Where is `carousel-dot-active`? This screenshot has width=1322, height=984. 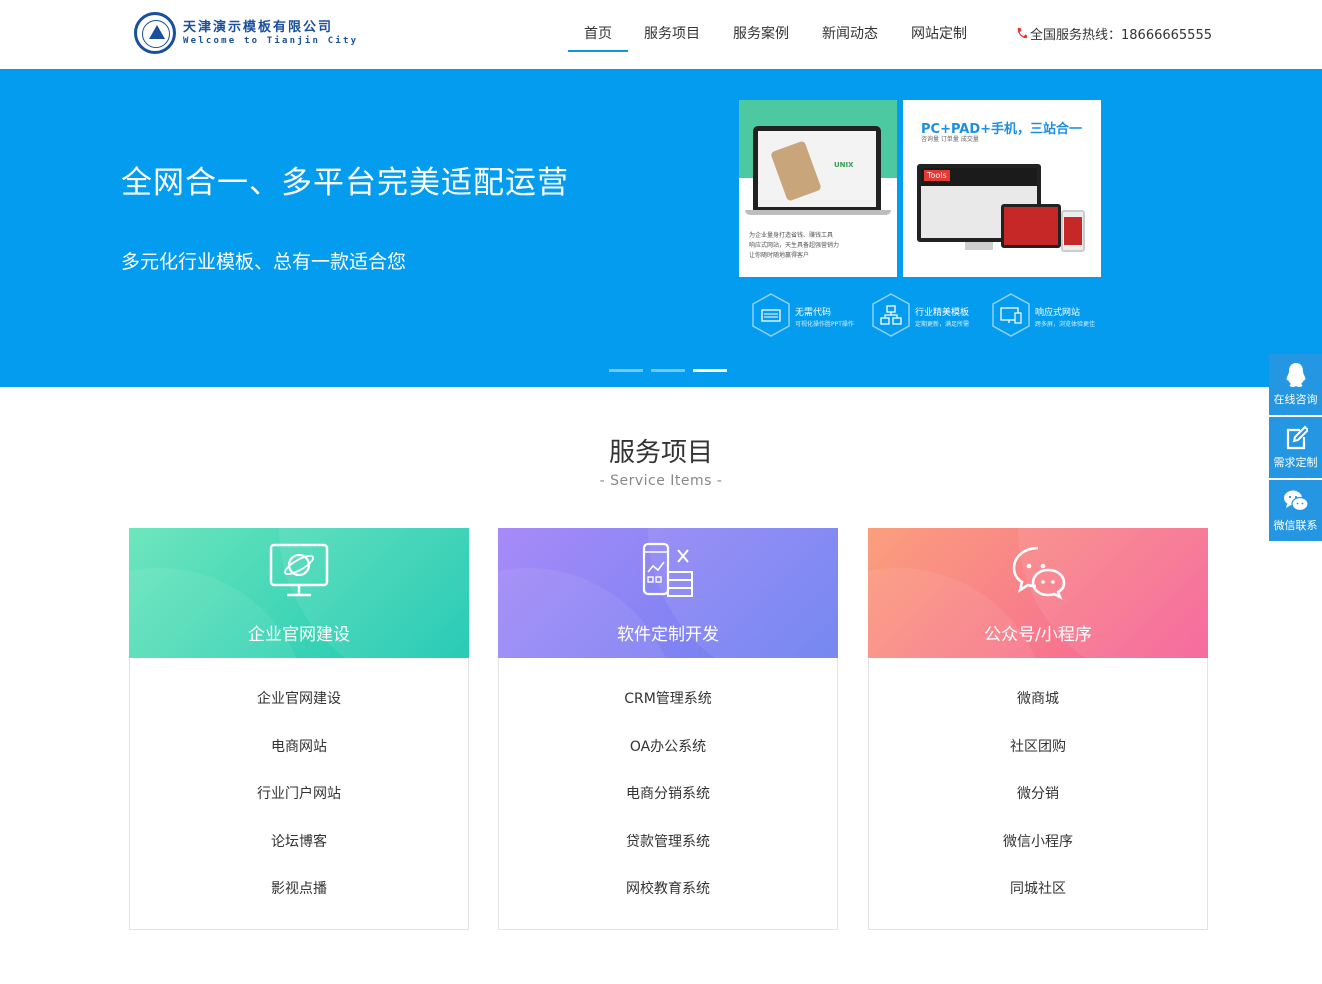 carousel-dot-active is located at coordinates (710, 370).